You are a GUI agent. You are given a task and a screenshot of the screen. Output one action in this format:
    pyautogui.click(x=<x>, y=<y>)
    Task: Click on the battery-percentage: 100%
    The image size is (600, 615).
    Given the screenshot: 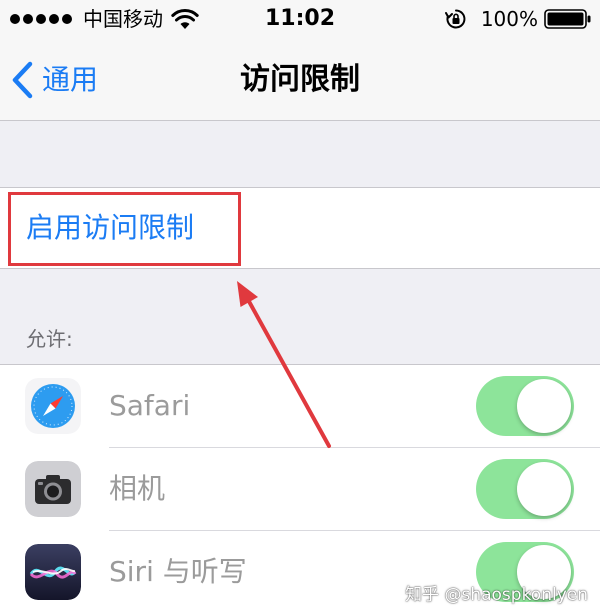 What is the action you would take?
    pyautogui.click(x=509, y=19)
    